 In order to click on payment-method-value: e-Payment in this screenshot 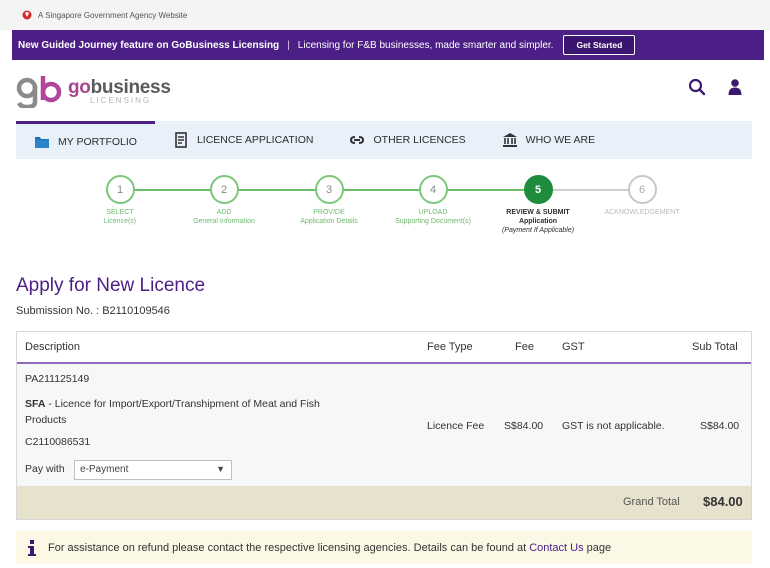, I will do `click(104, 469)`.